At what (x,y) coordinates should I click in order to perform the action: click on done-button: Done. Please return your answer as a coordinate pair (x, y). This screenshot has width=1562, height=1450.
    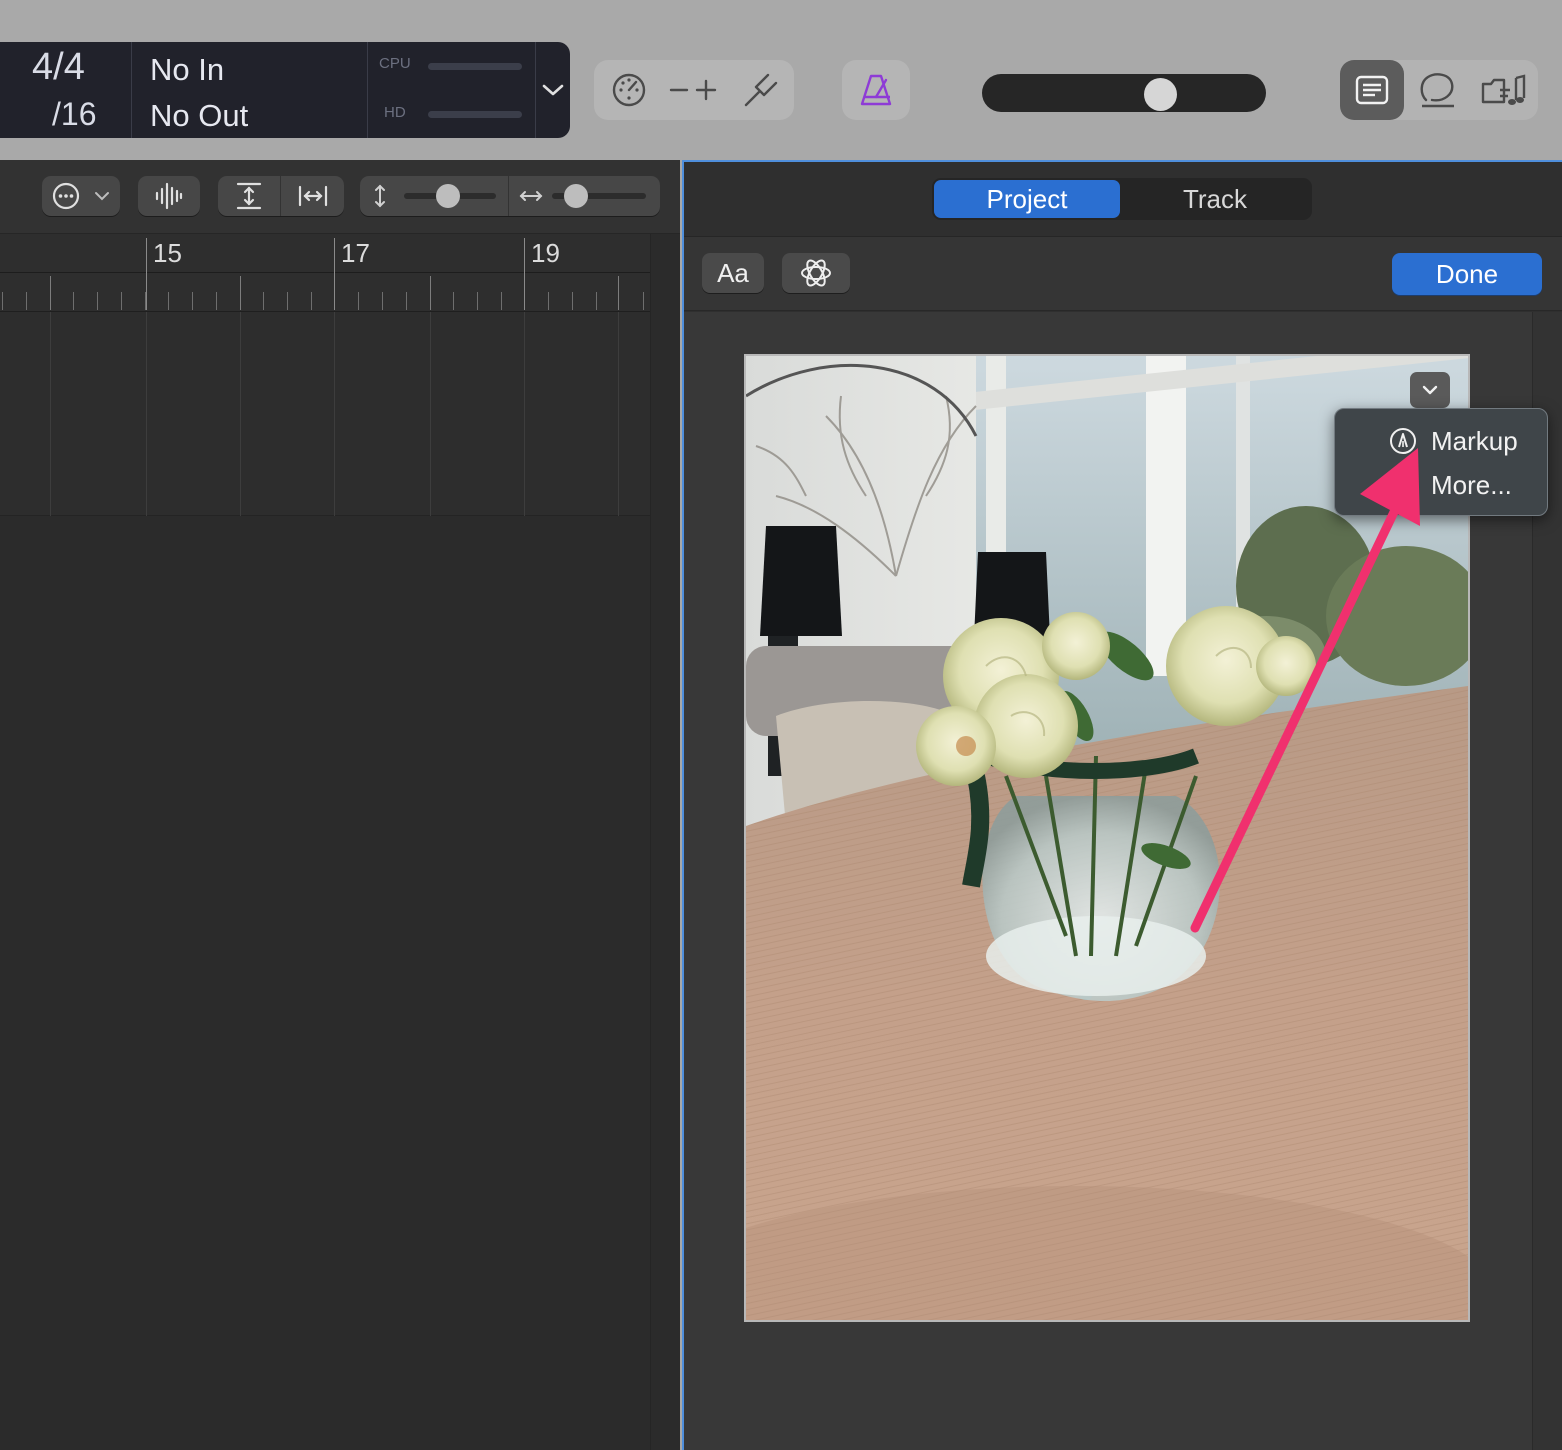
    Looking at the image, I should click on (1467, 274).